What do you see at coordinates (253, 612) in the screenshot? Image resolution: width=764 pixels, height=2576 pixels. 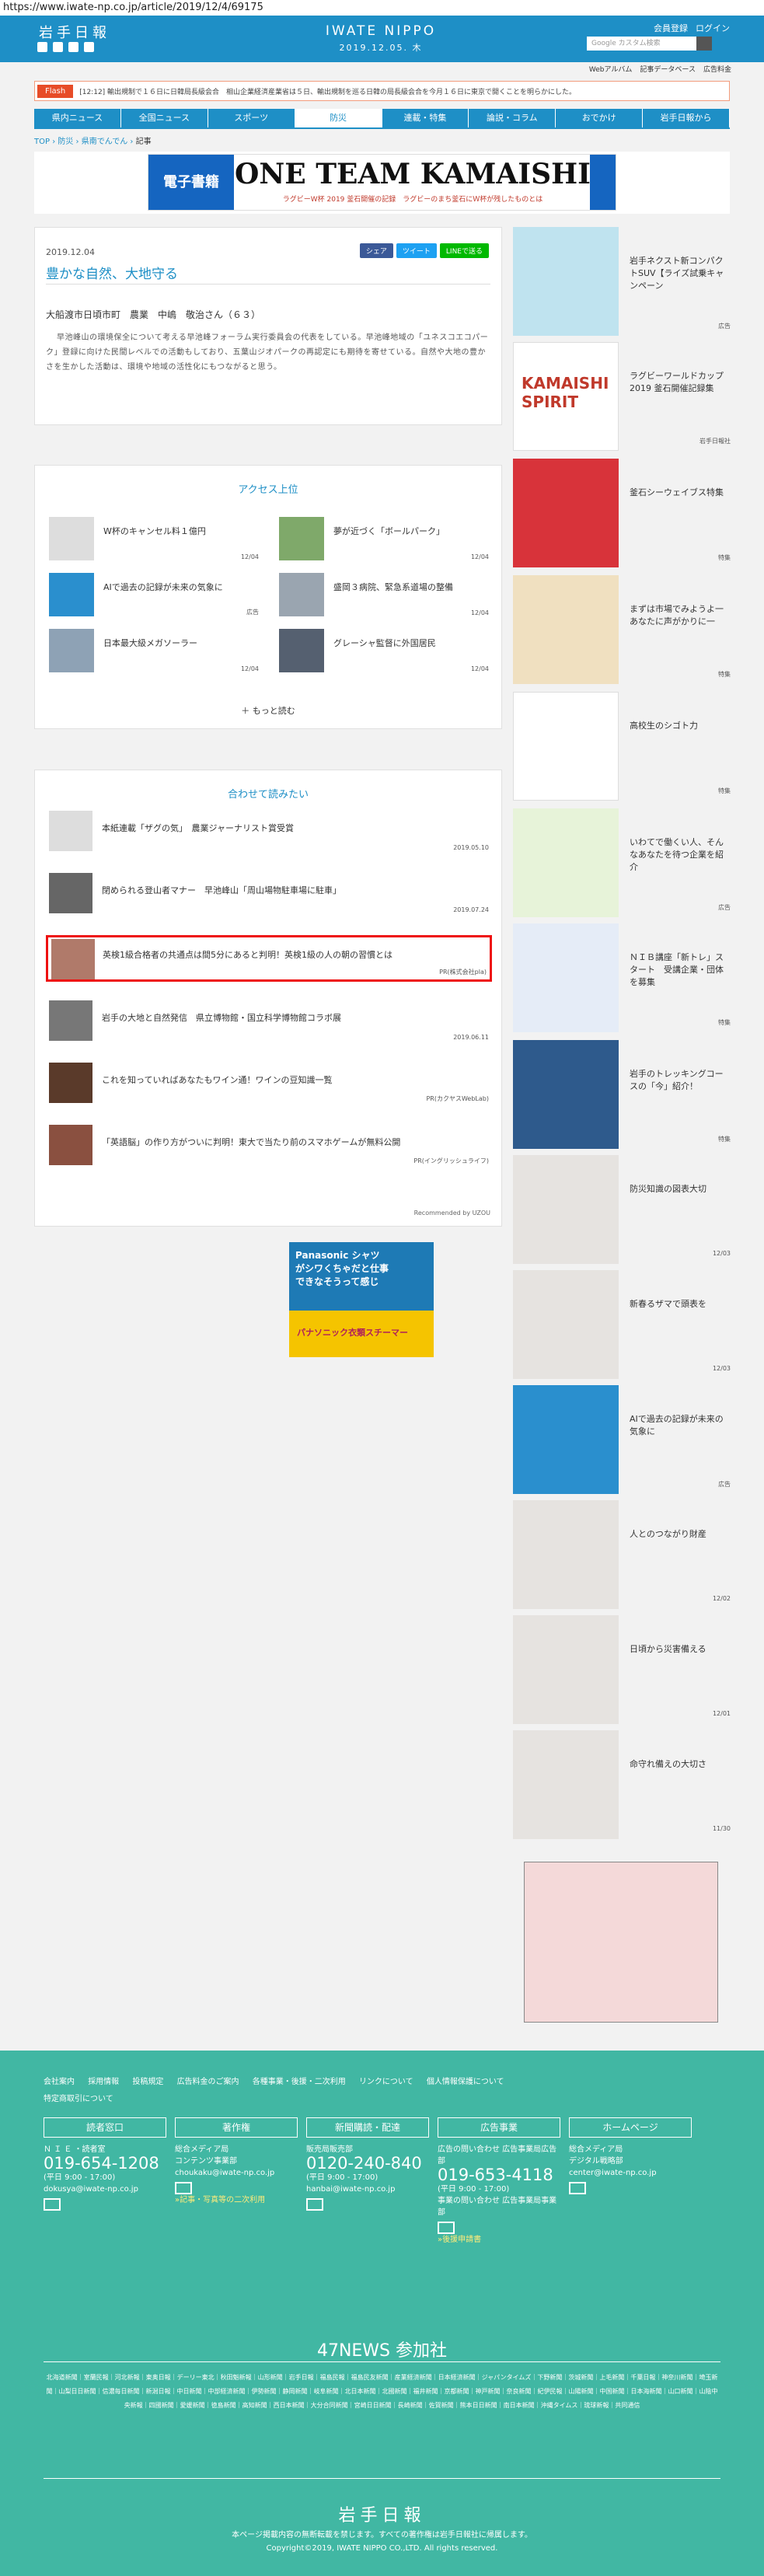 I see `item-date: 広告` at bounding box center [253, 612].